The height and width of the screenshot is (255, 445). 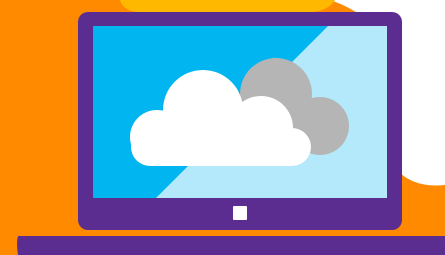 What do you see at coordinates (240, 213) in the screenshot?
I see `laptop-home-button-icon` at bounding box center [240, 213].